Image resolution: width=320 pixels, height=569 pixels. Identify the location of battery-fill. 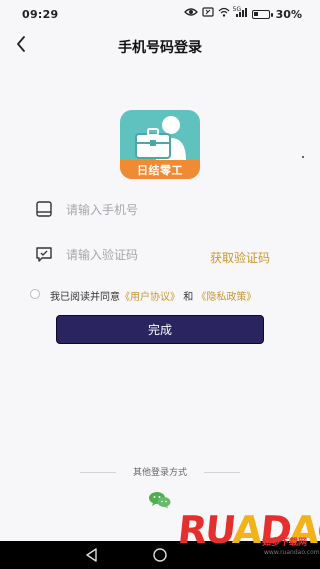
(255, 13).